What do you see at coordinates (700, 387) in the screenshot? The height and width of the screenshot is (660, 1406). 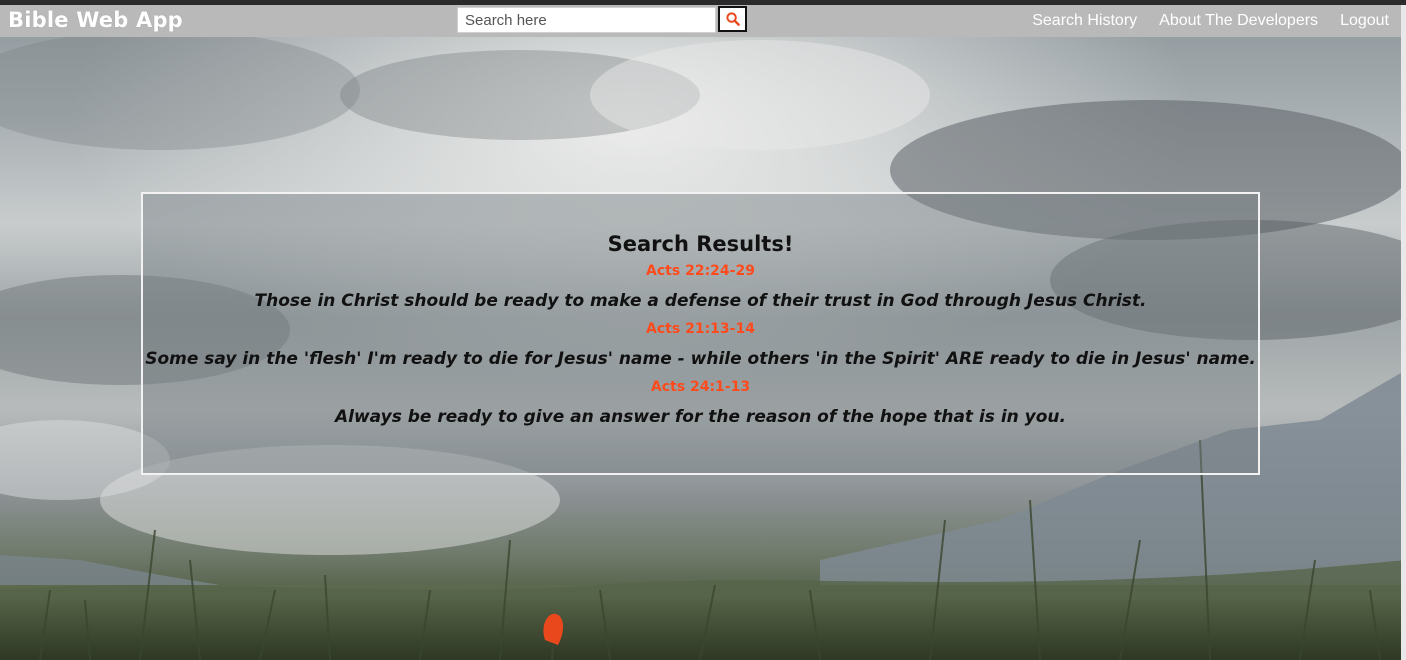 I see `verse-reference: Acts 24:1-13` at bounding box center [700, 387].